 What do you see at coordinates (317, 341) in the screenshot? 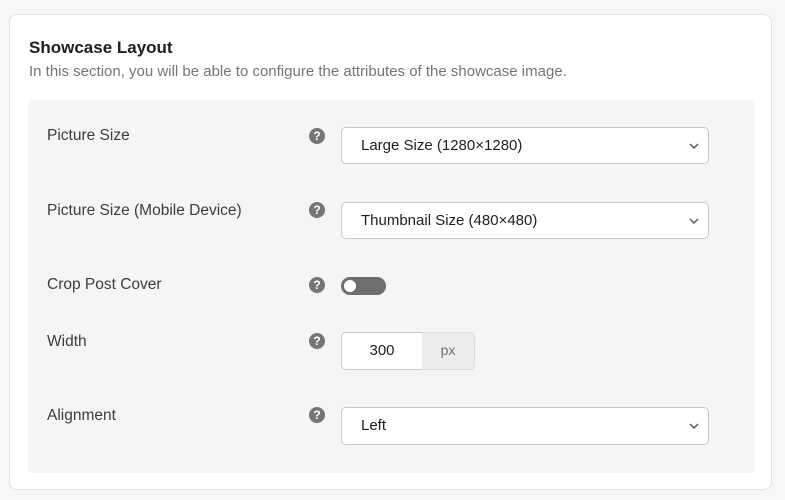
I see `width-help-icon: ?` at bounding box center [317, 341].